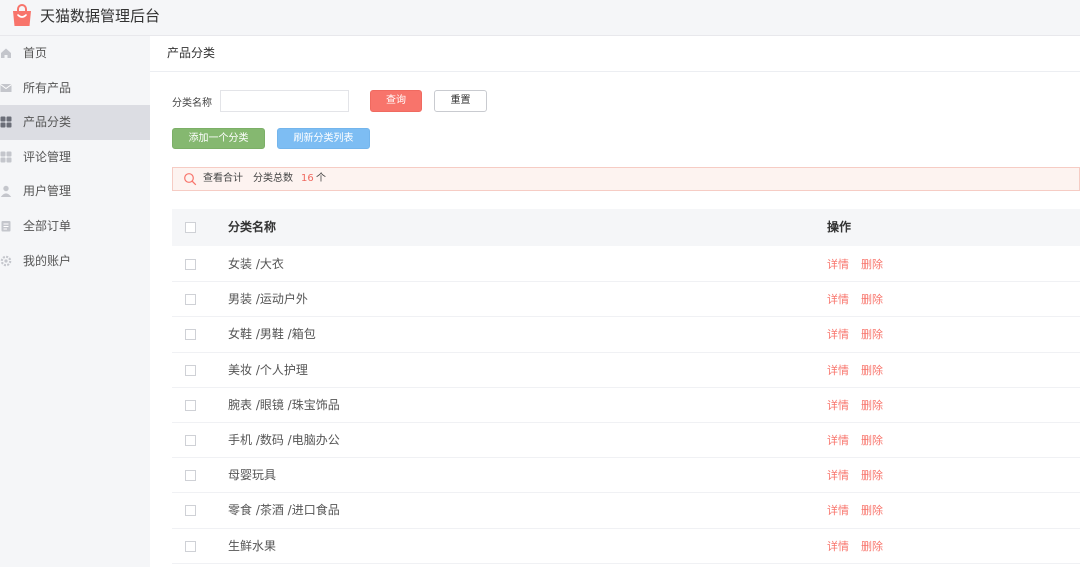  I want to click on breadcrumb: 产品分类, so click(615, 54).